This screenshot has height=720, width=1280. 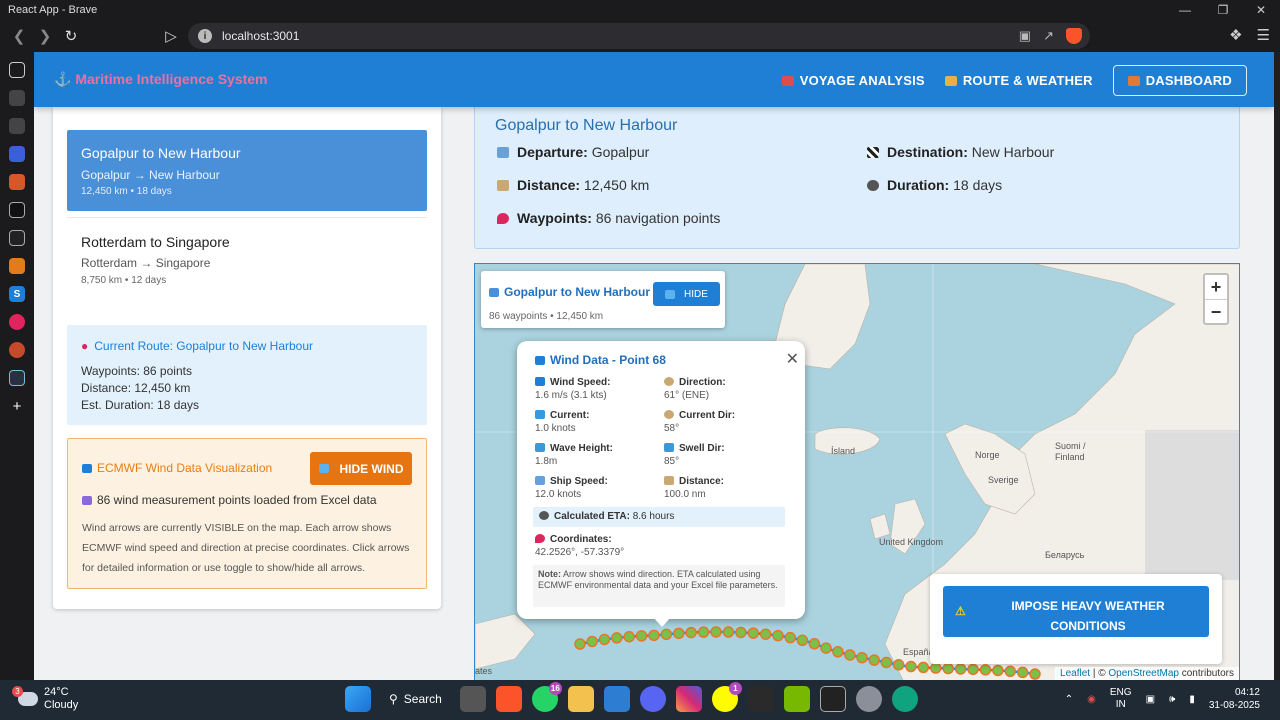 I want to click on sidebar-brave-icon, so click(x=17, y=350).